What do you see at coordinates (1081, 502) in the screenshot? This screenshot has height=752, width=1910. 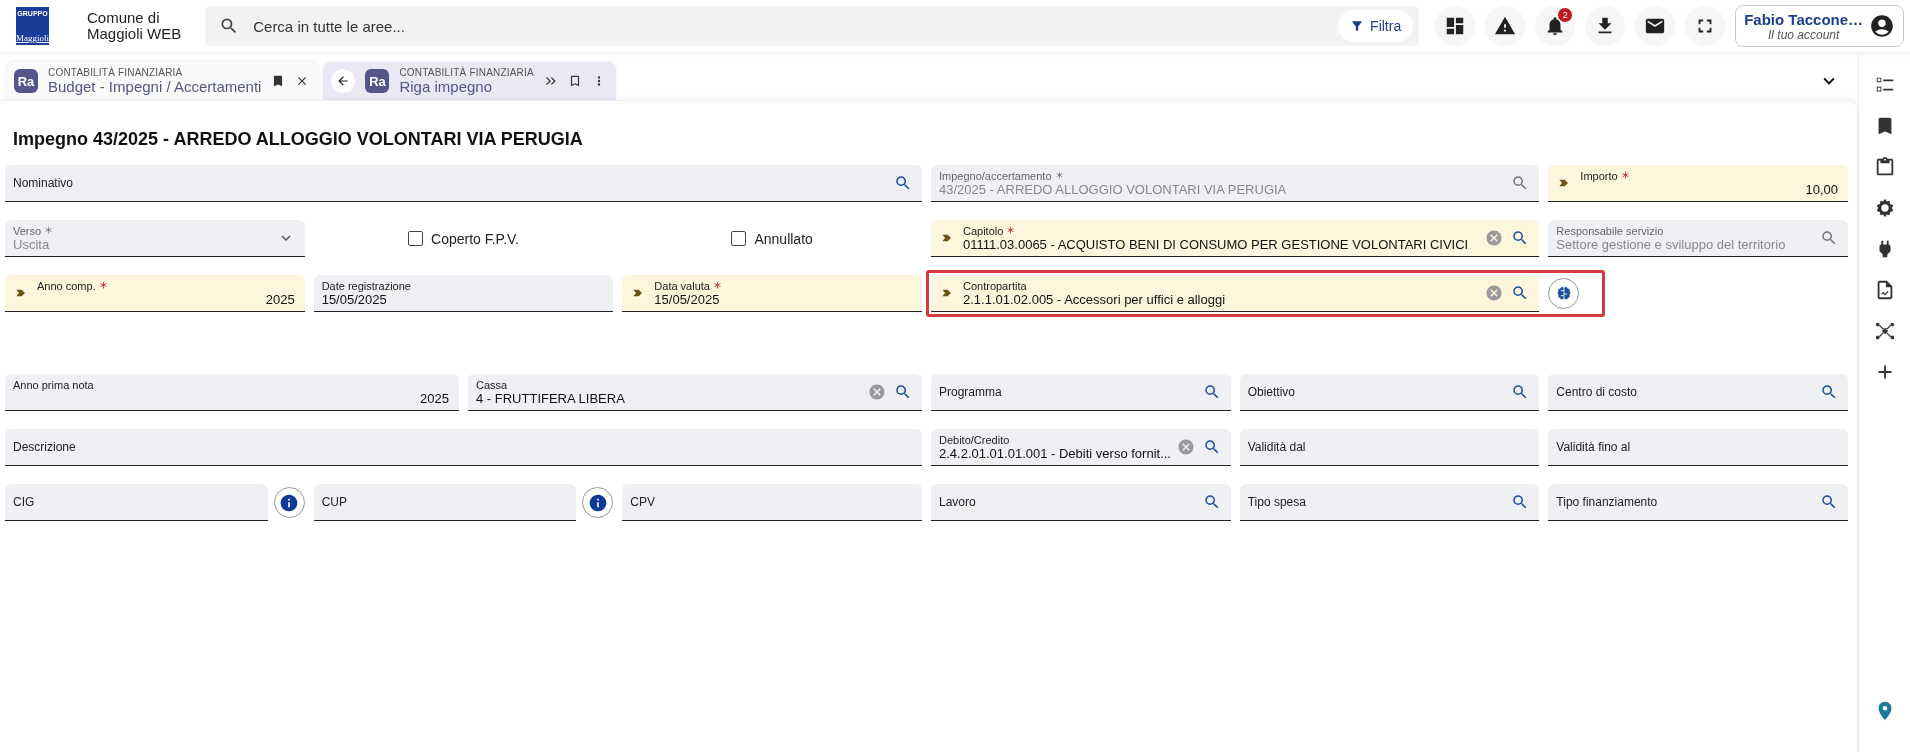 I see `lookup-field: Lavoro` at bounding box center [1081, 502].